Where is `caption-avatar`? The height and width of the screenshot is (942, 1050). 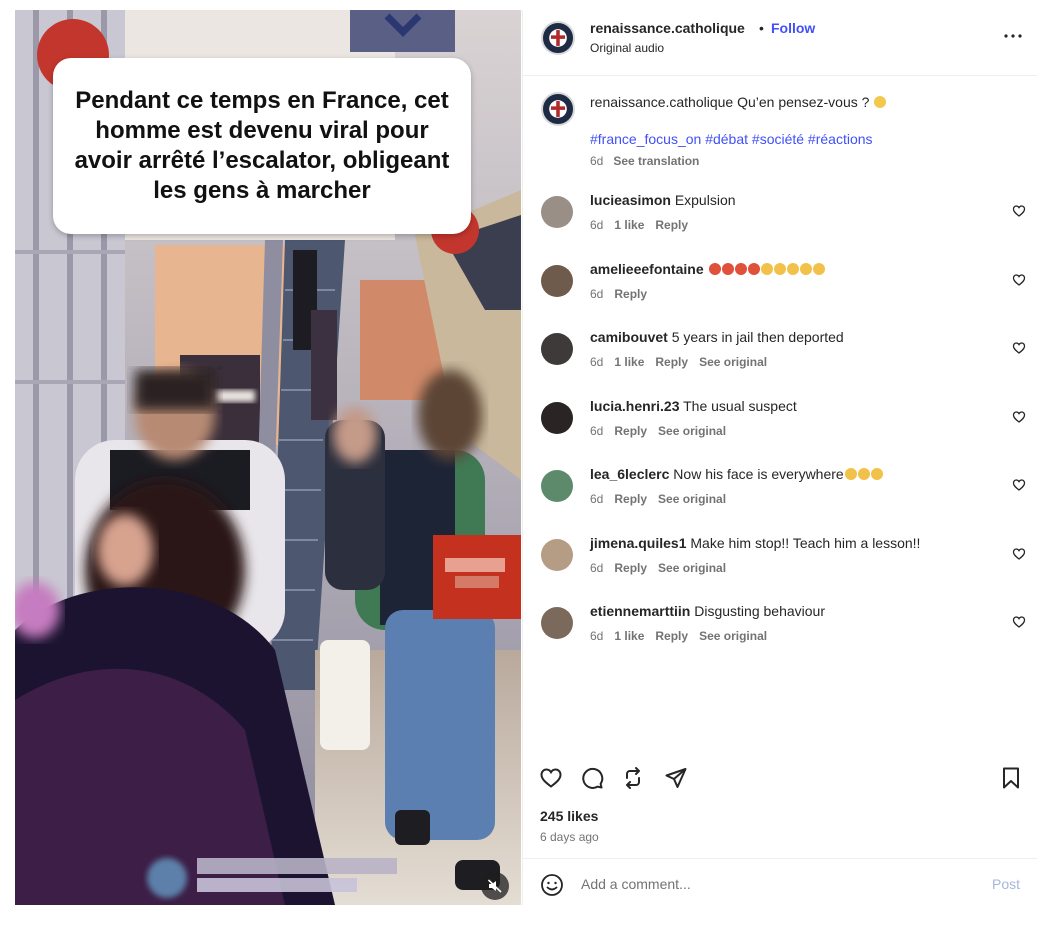 caption-avatar is located at coordinates (558, 109).